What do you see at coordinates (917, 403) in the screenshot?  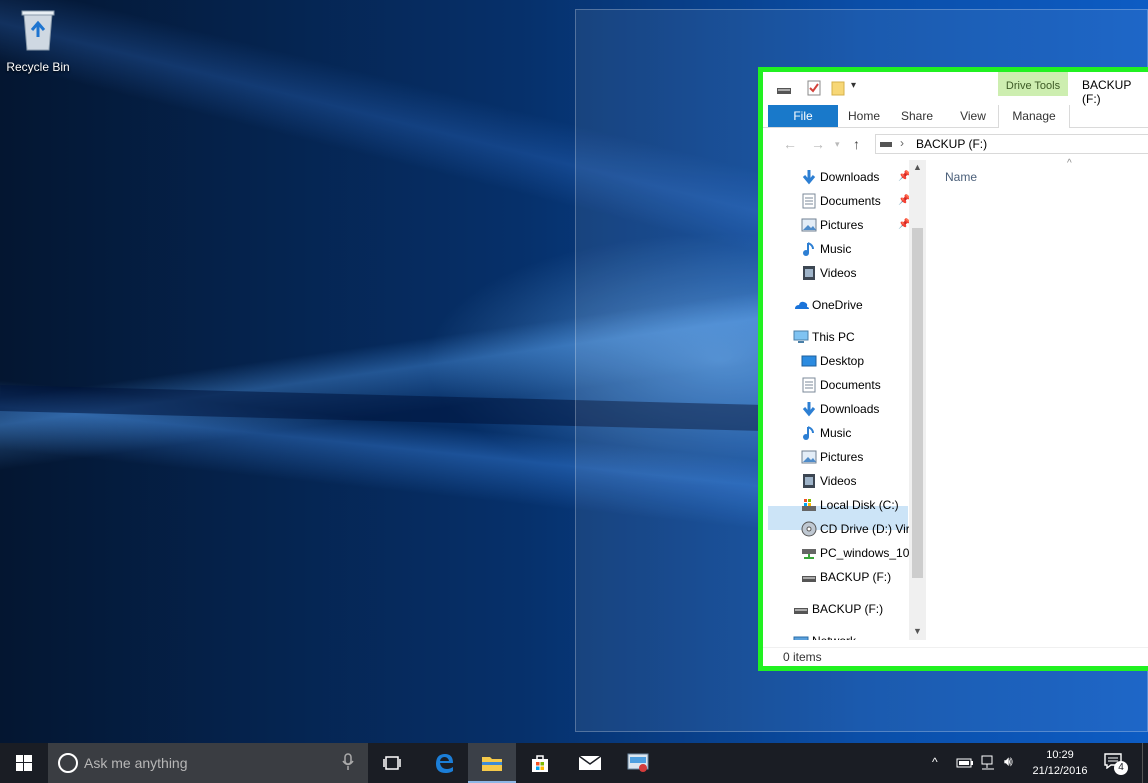 I see `scrollbar-thumb` at bounding box center [917, 403].